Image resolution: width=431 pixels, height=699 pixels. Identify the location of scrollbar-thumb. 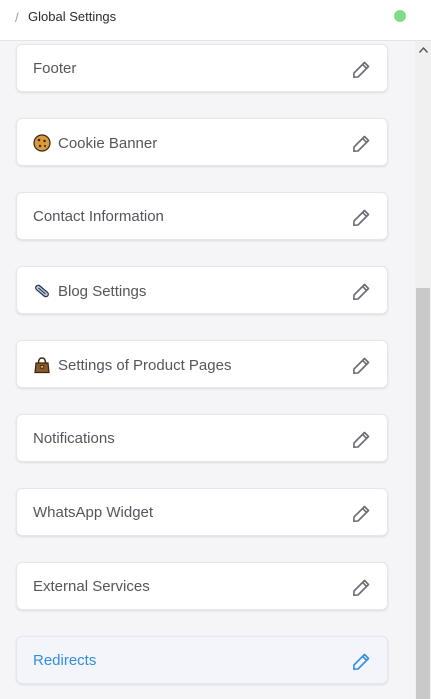
(423, 493).